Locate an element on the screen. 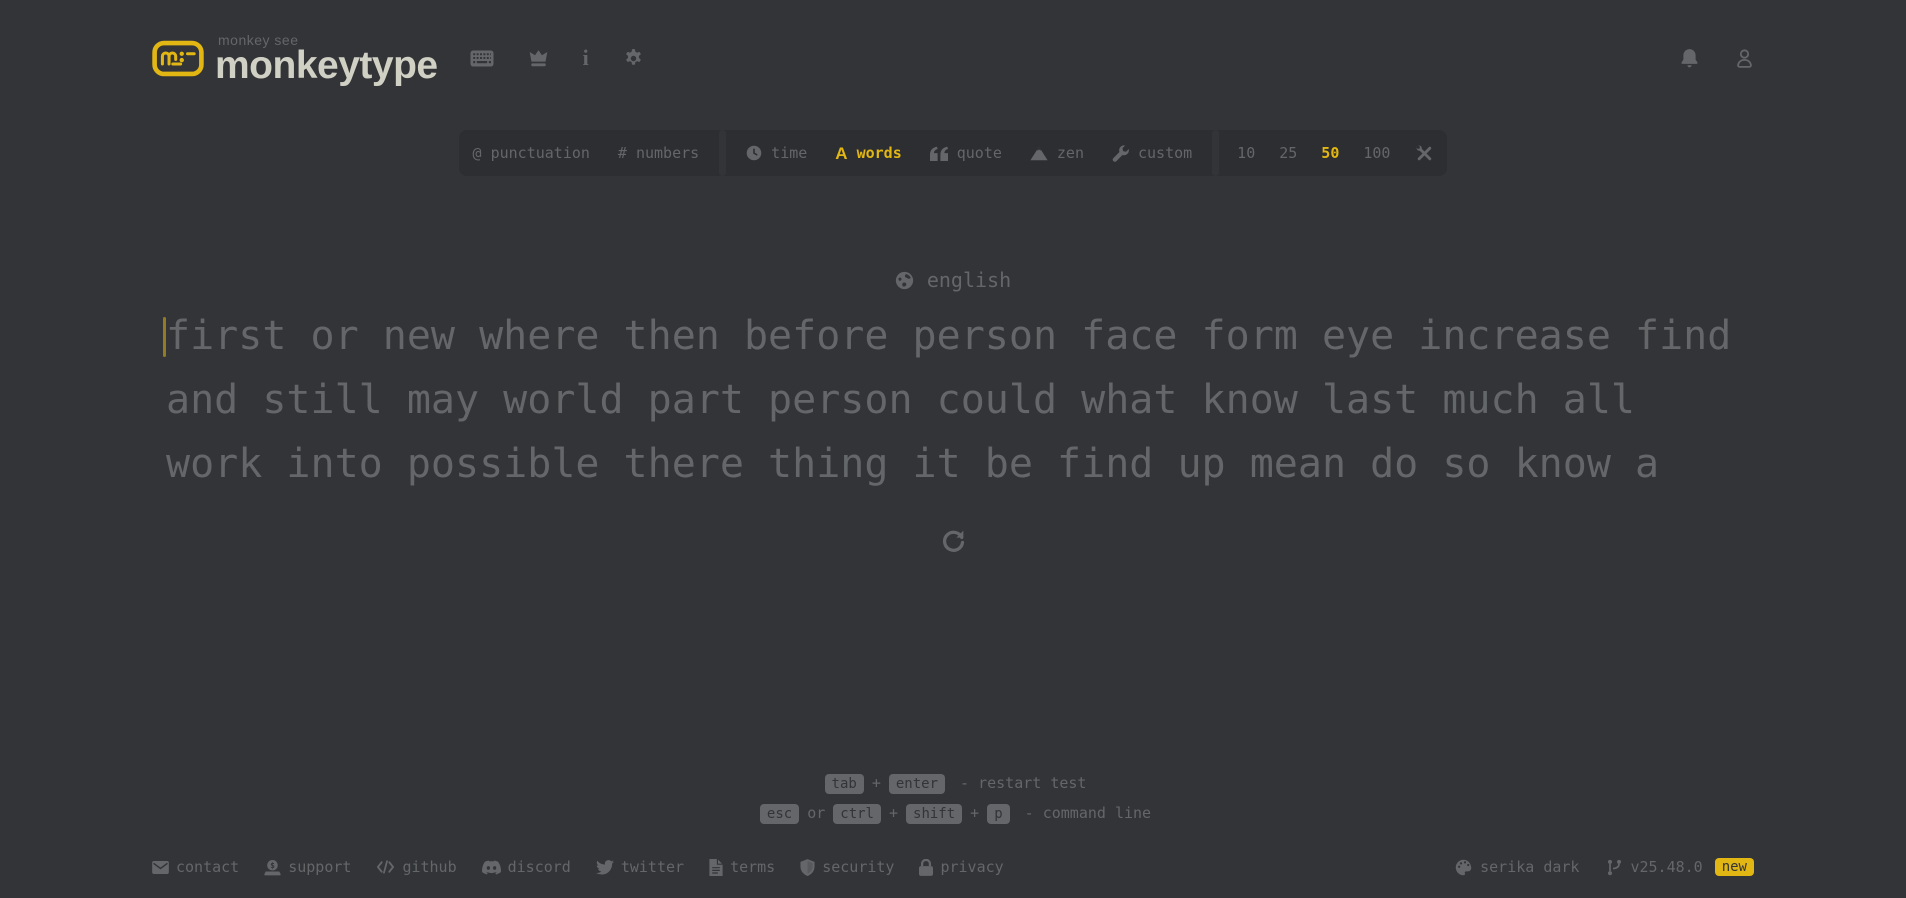 This screenshot has width=1906, height=898. hash-icon: # is located at coordinates (622, 153).